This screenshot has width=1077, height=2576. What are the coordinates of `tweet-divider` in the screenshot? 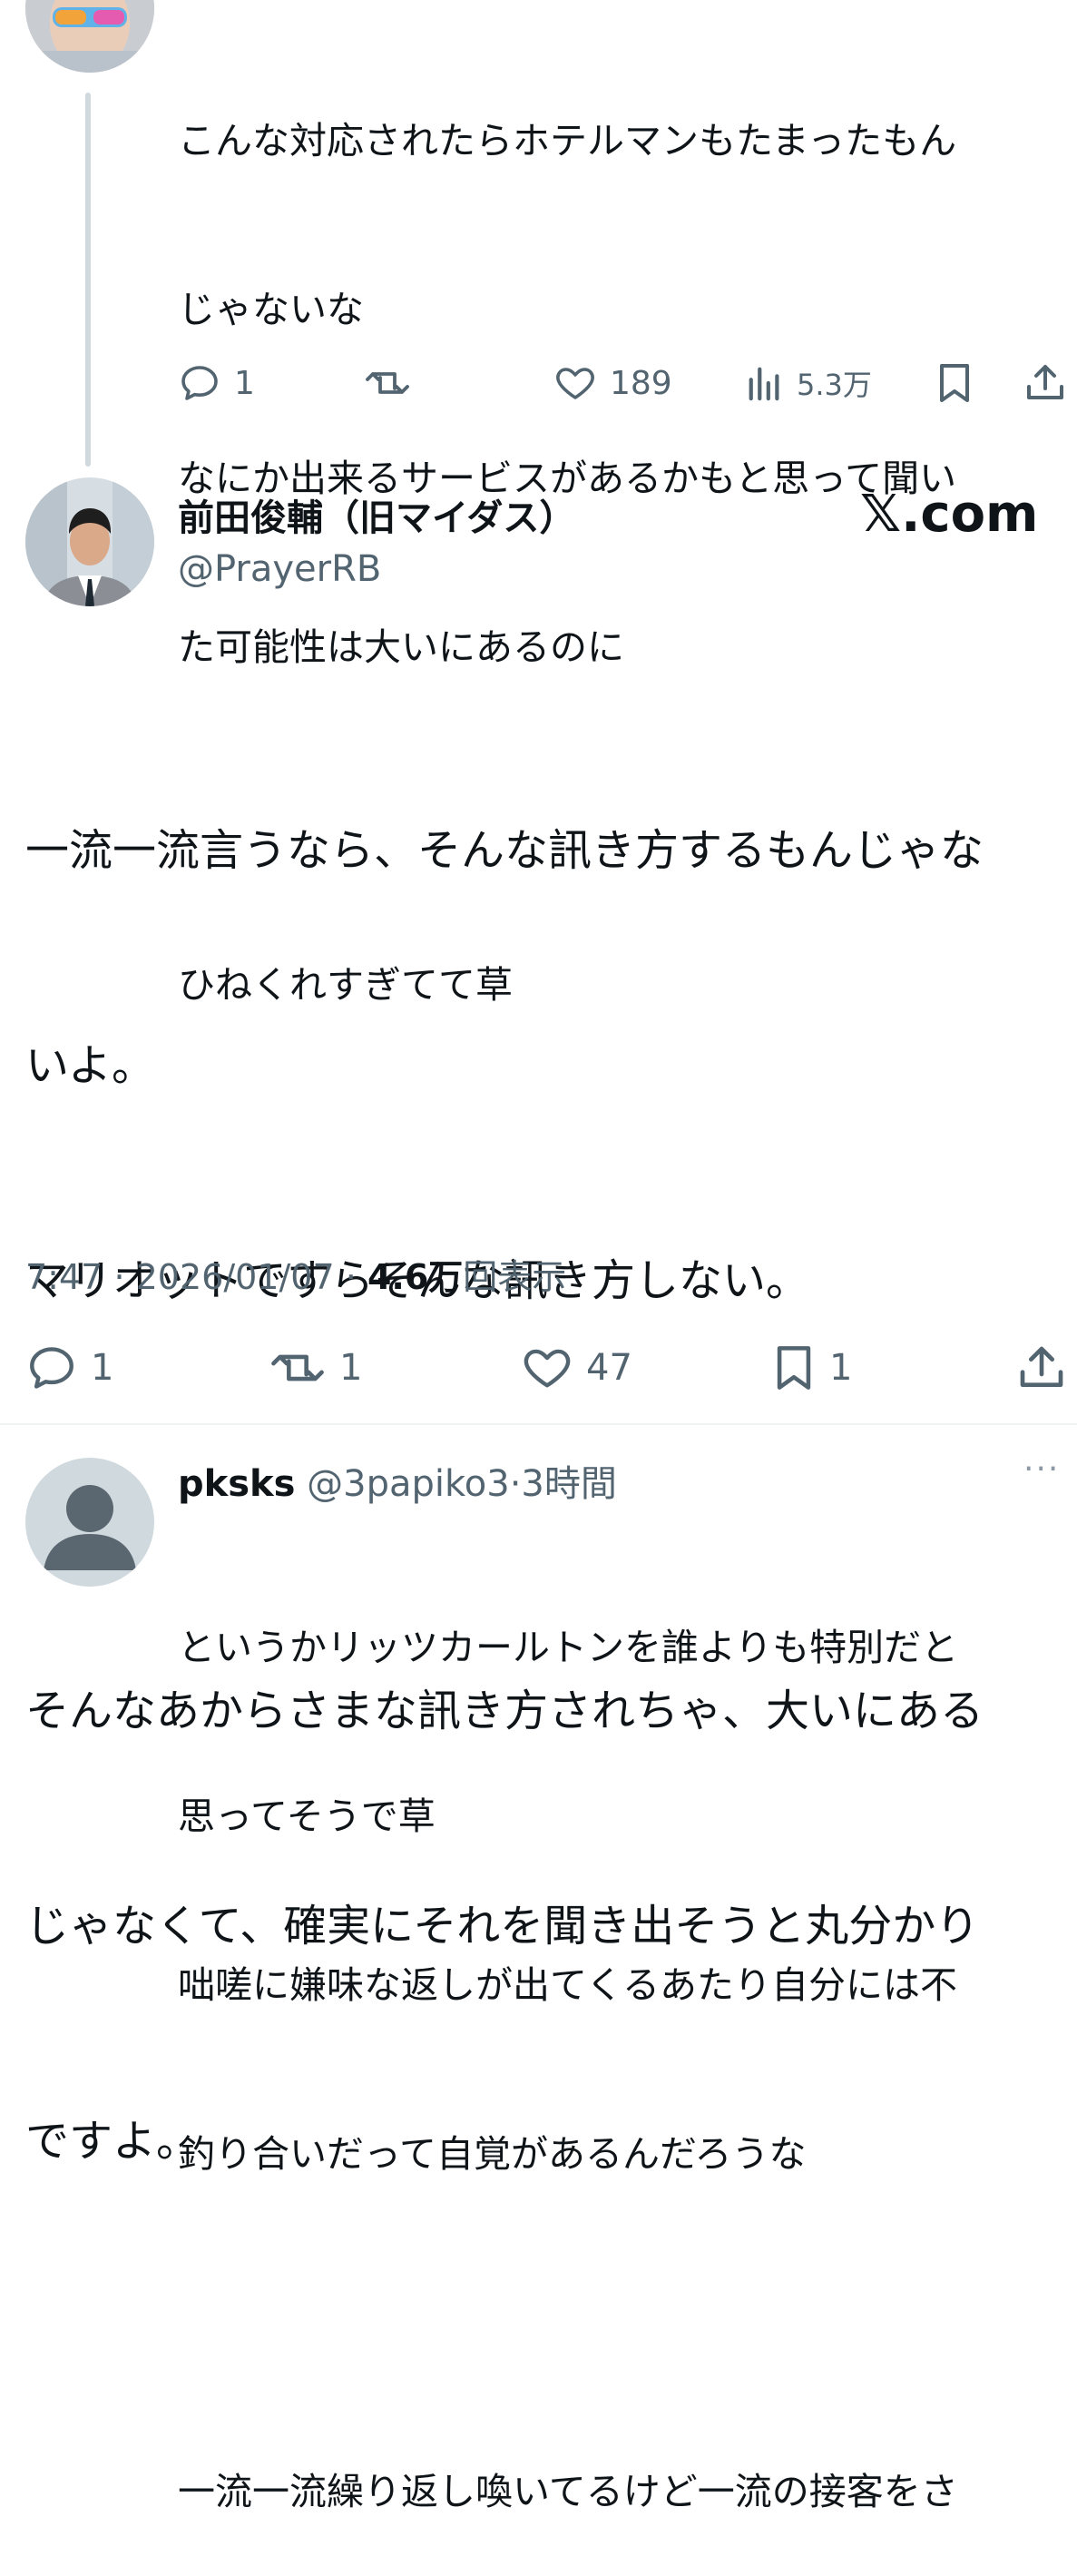 It's located at (538, 1424).